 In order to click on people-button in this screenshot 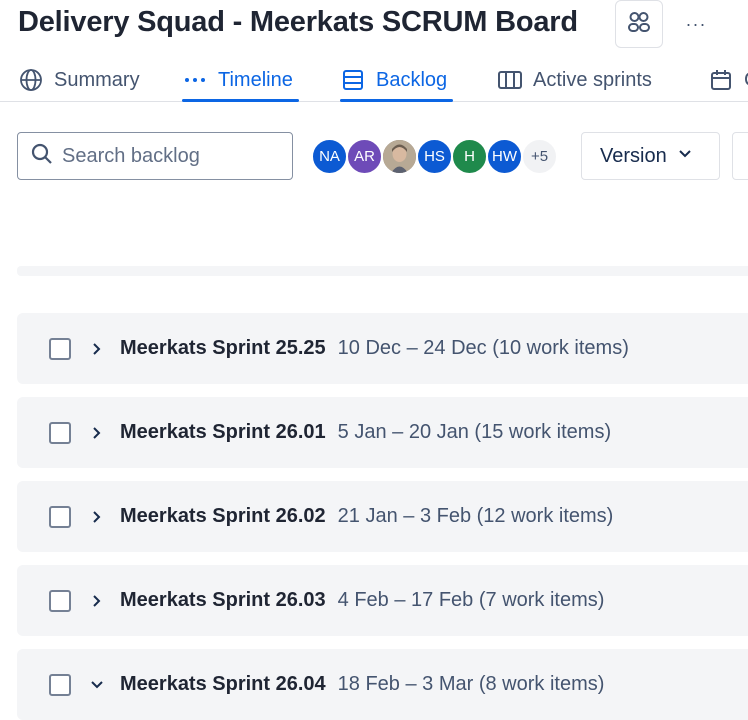, I will do `click(639, 24)`.